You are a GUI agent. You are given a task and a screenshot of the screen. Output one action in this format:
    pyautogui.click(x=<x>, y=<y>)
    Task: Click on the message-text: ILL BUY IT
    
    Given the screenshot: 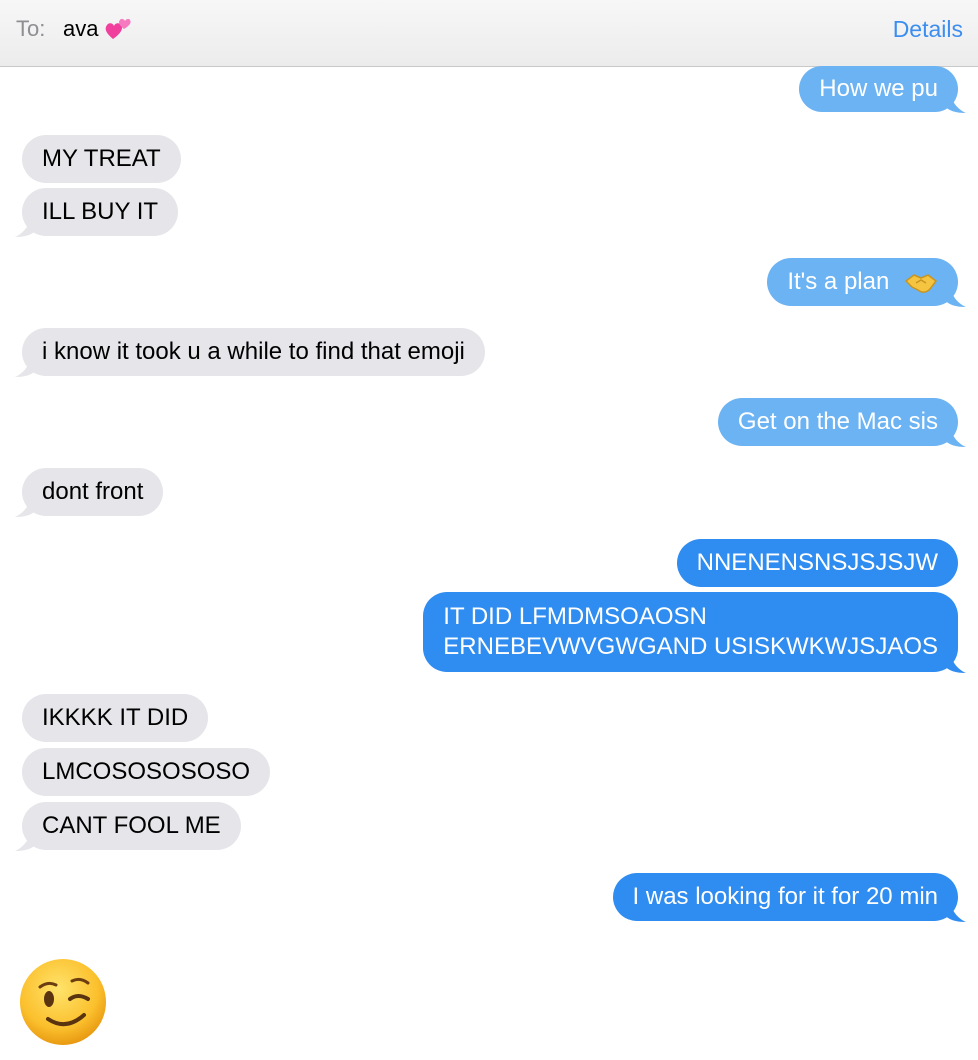 What is the action you would take?
    pyautogui.click(x=100, y=211)
    